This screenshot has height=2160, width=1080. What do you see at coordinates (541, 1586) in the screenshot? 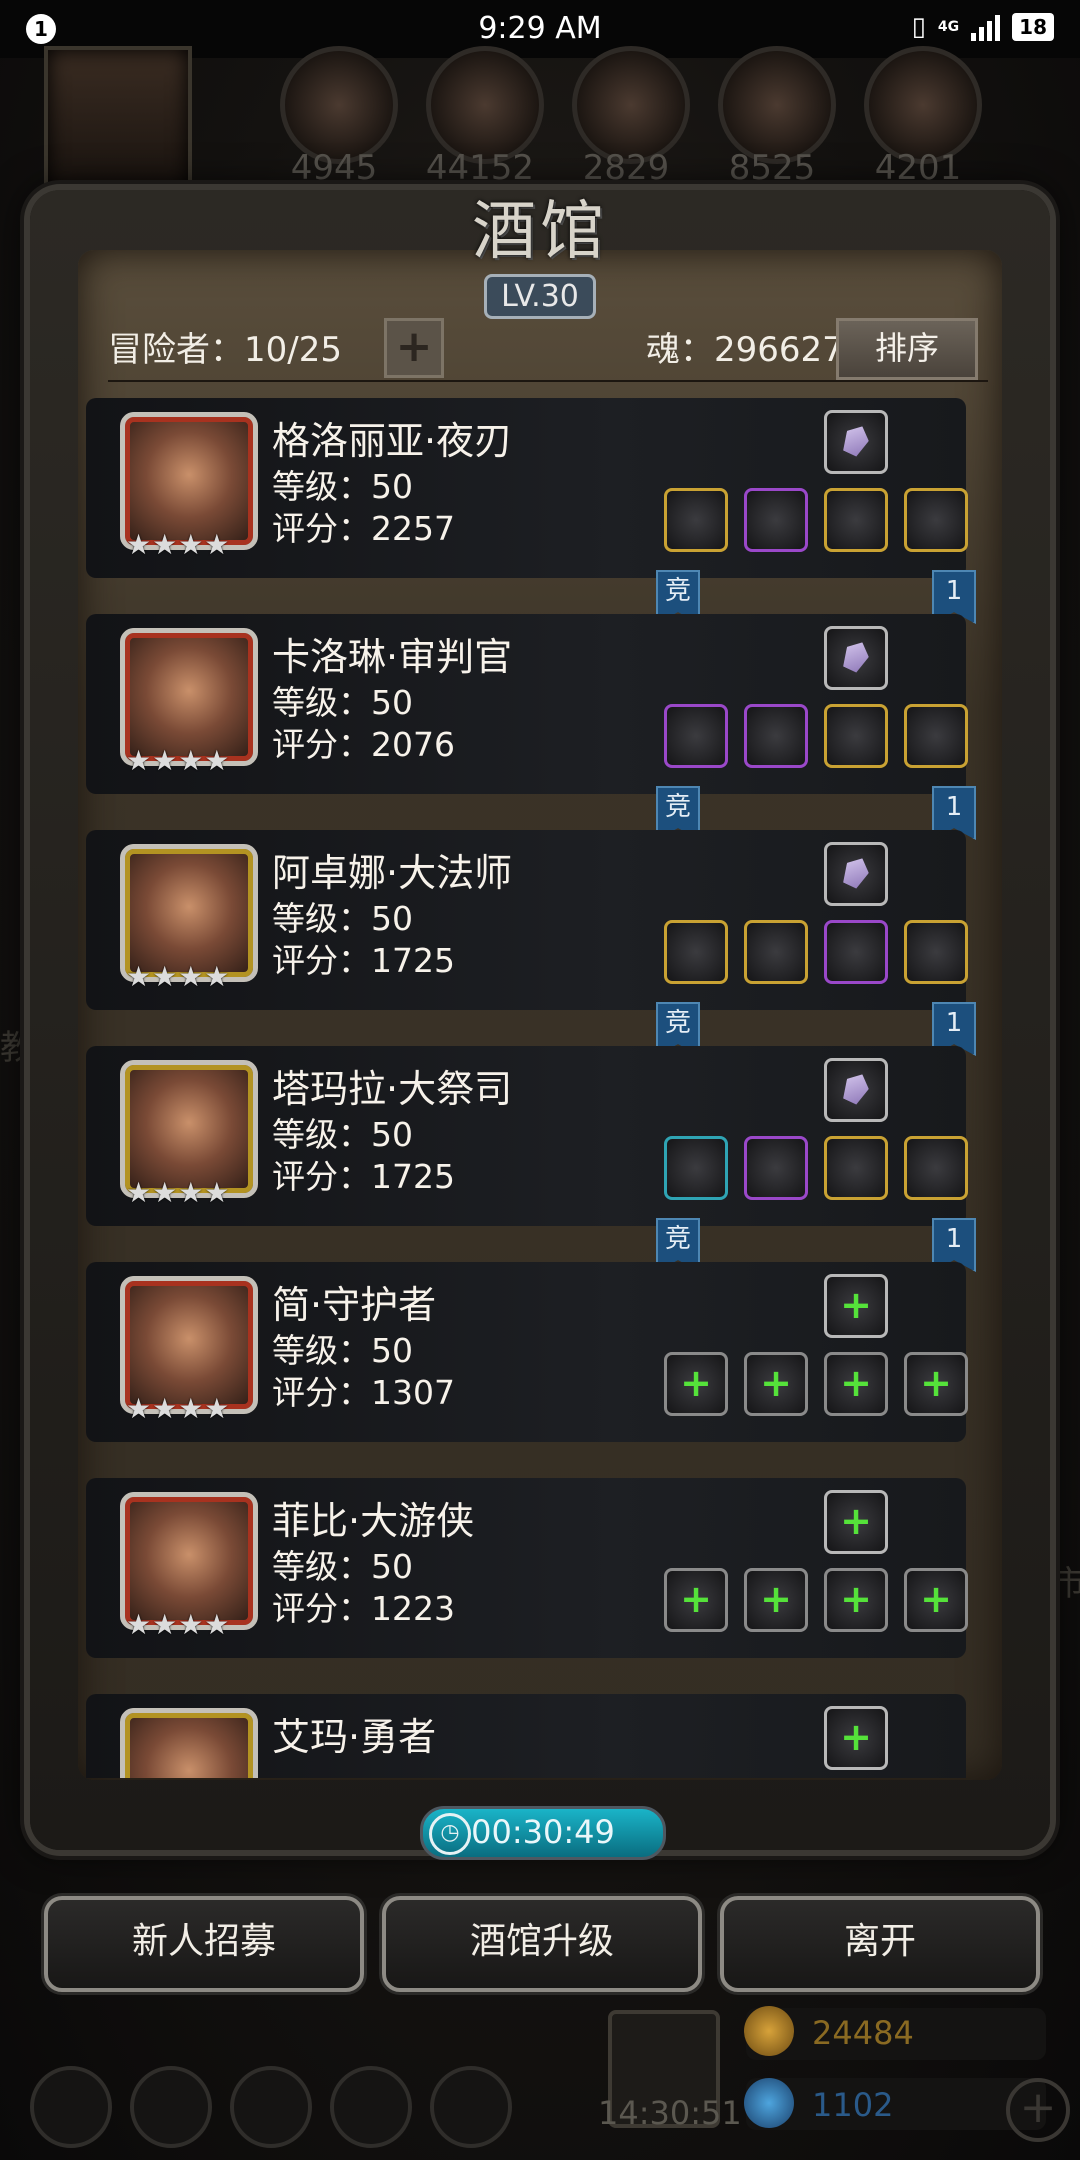
I see `hero-row: ★★★★ 菲比·大游侠 等级：50 评分：1223 + + + + +` at bounding box center [541, 1586].